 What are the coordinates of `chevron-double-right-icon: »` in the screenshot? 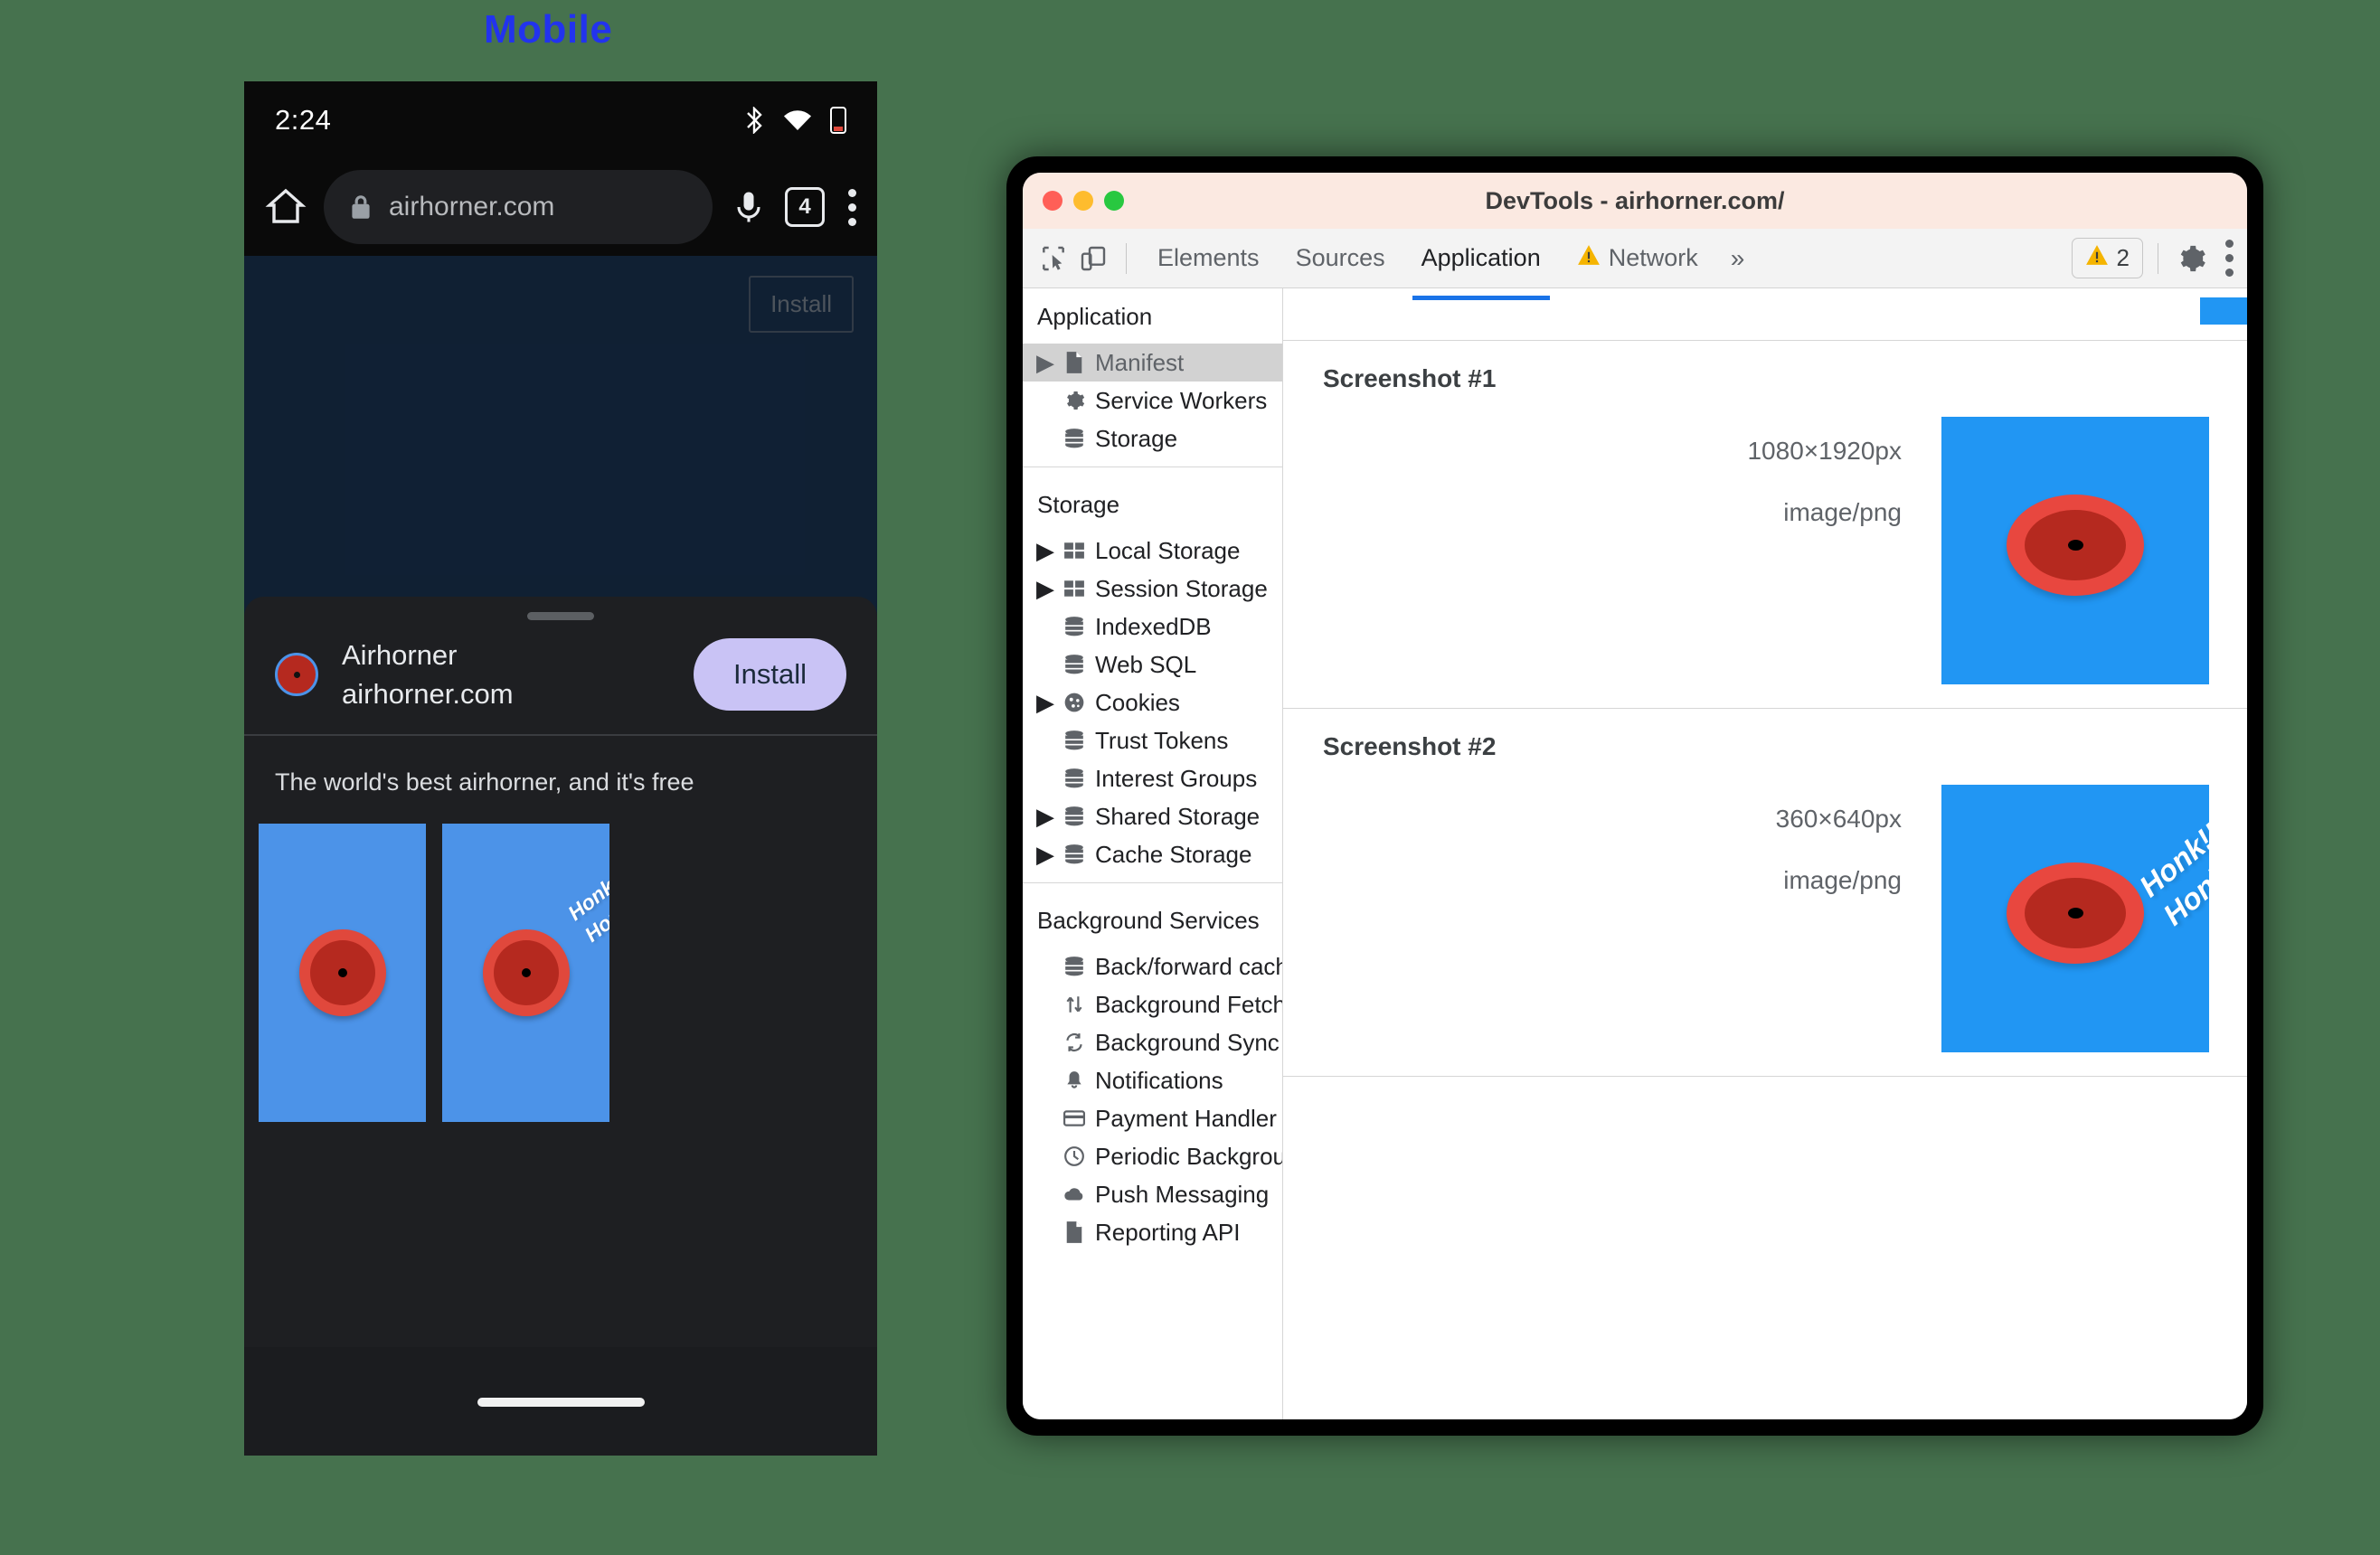 It's located at (1738, 258).